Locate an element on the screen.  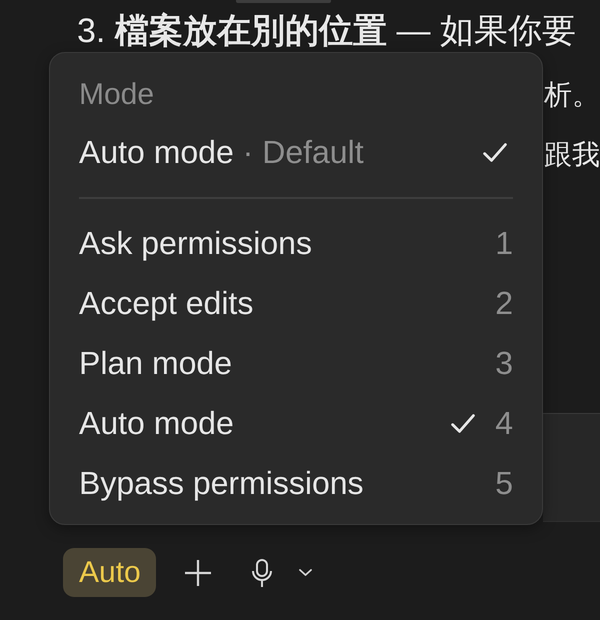
paragraph-text: 跟我 is located at coordinates (572, 155).